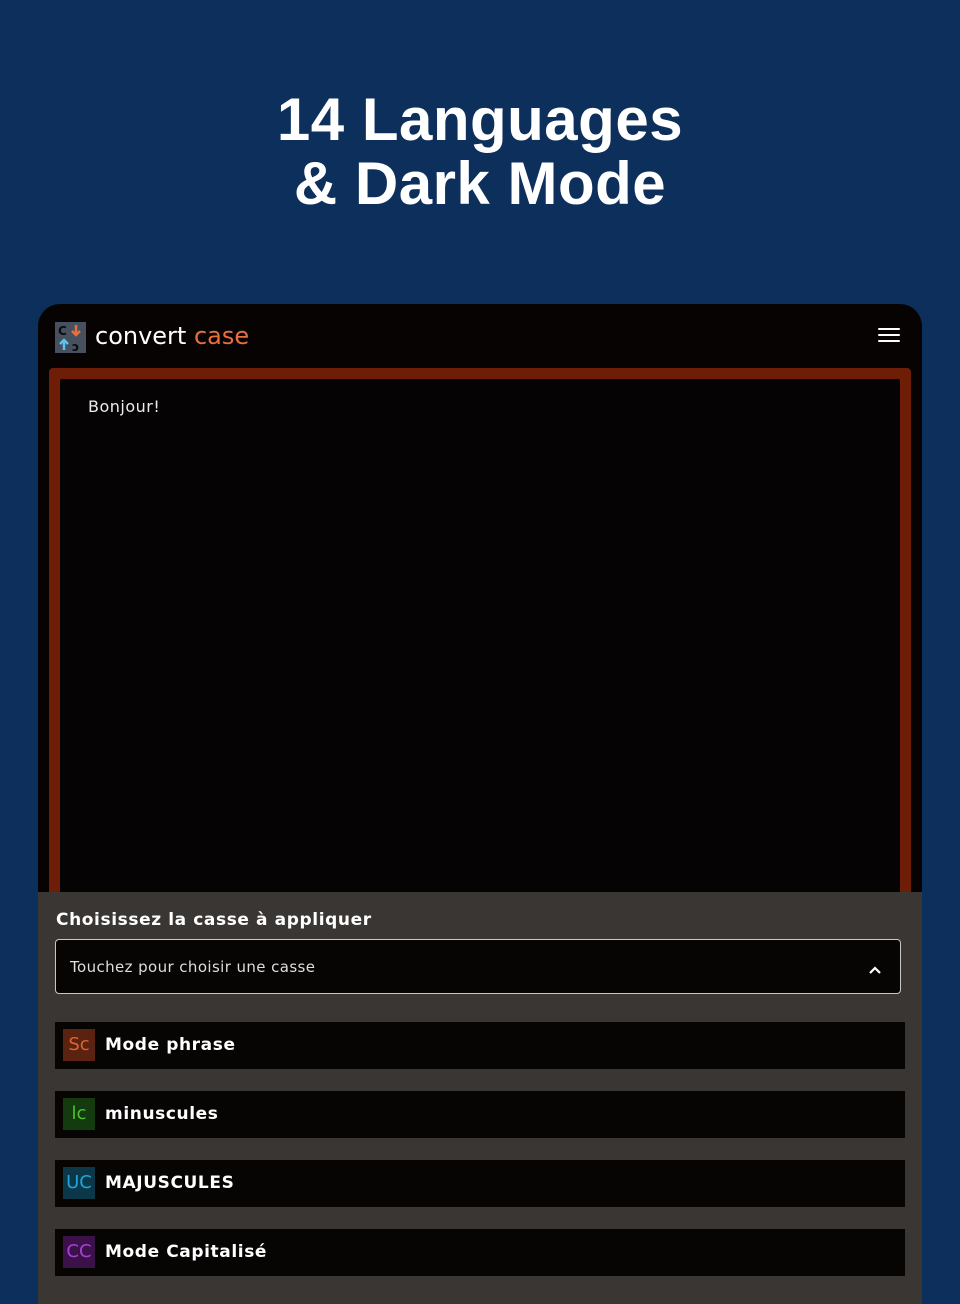  Describe the element at coordinates (170, 1045) in the screenshot. I see `case-option-label: Mode phrase` at that location.